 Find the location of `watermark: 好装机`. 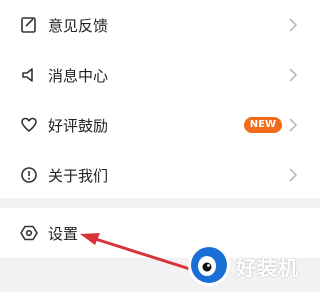

watermark: 好装机 is located at coordinates (252, 265).